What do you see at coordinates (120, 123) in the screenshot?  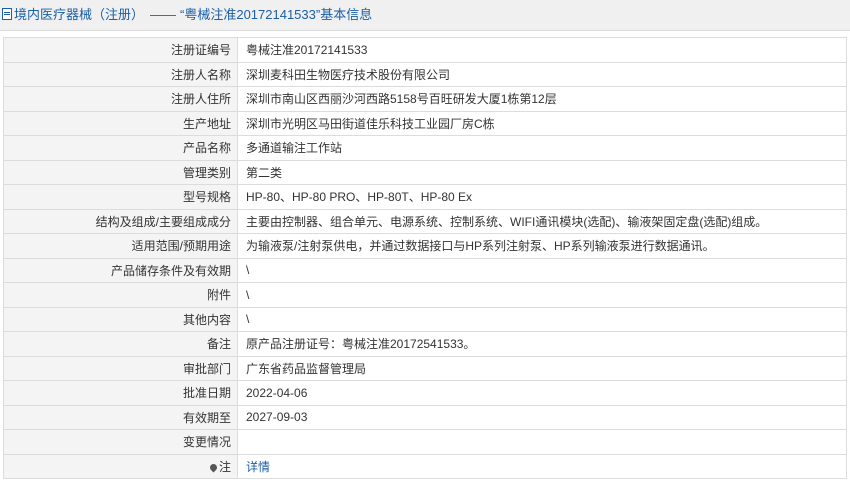 I see `row-label: 生产地址` at bounding box center [120, 123].